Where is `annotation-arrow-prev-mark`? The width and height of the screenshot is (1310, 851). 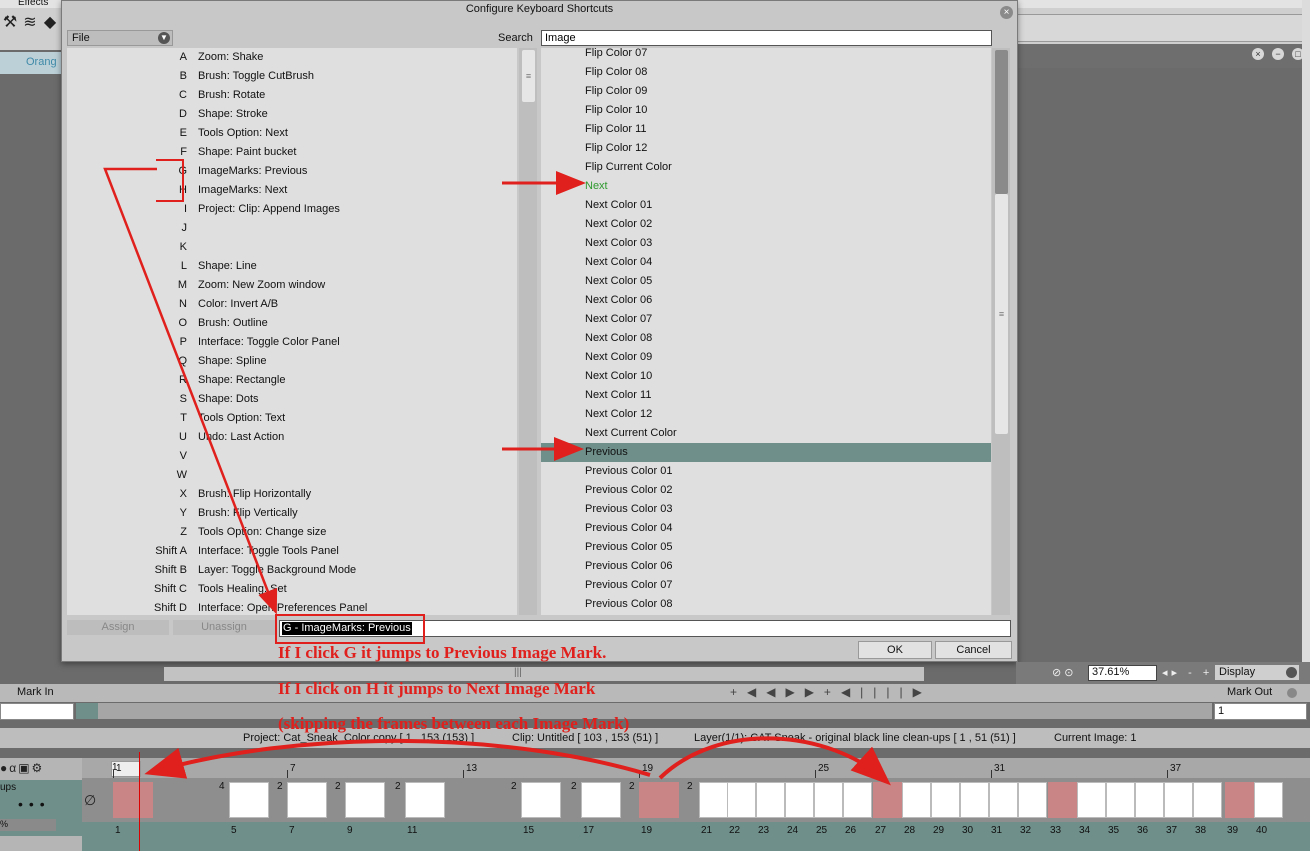 annotation-arrow-prev-mark is located at coordinates (397, 758).